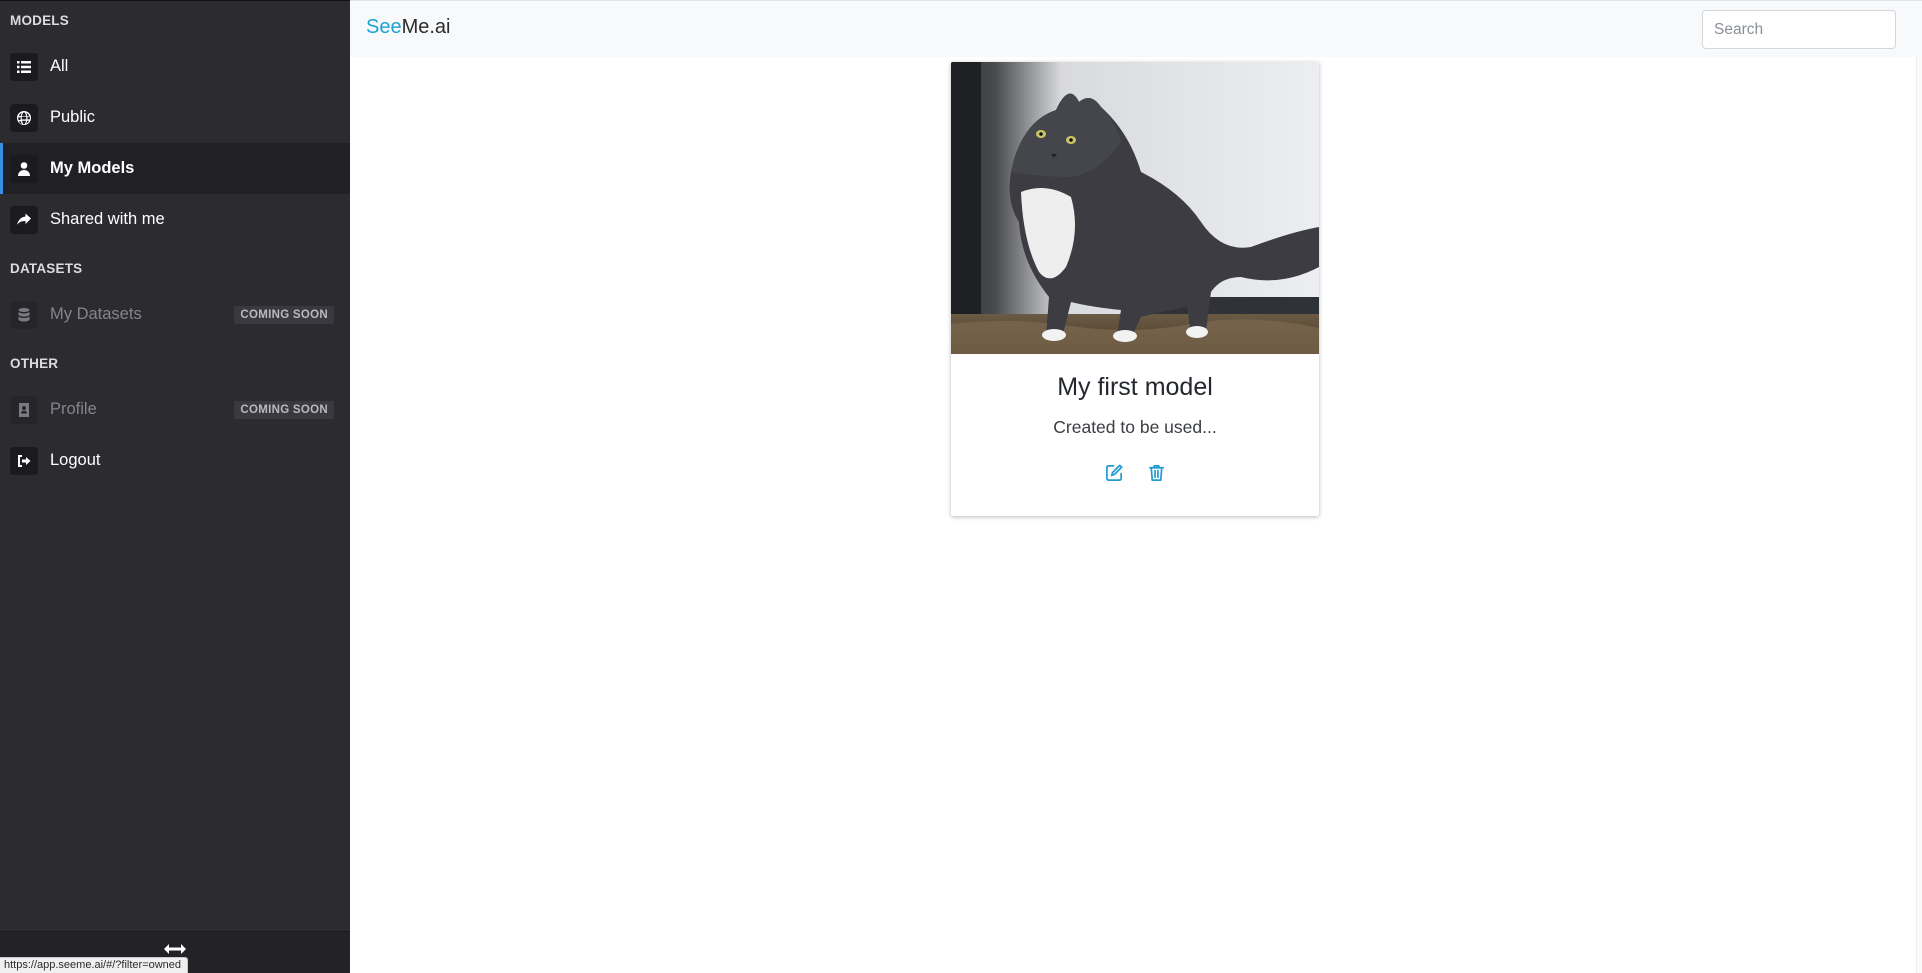 This screenshot has height=973, width=1922. What do you see at coordinates (34, 363) in the screenshot?
I see `section-header-other: OTHER` at bounding box center [34, 363].